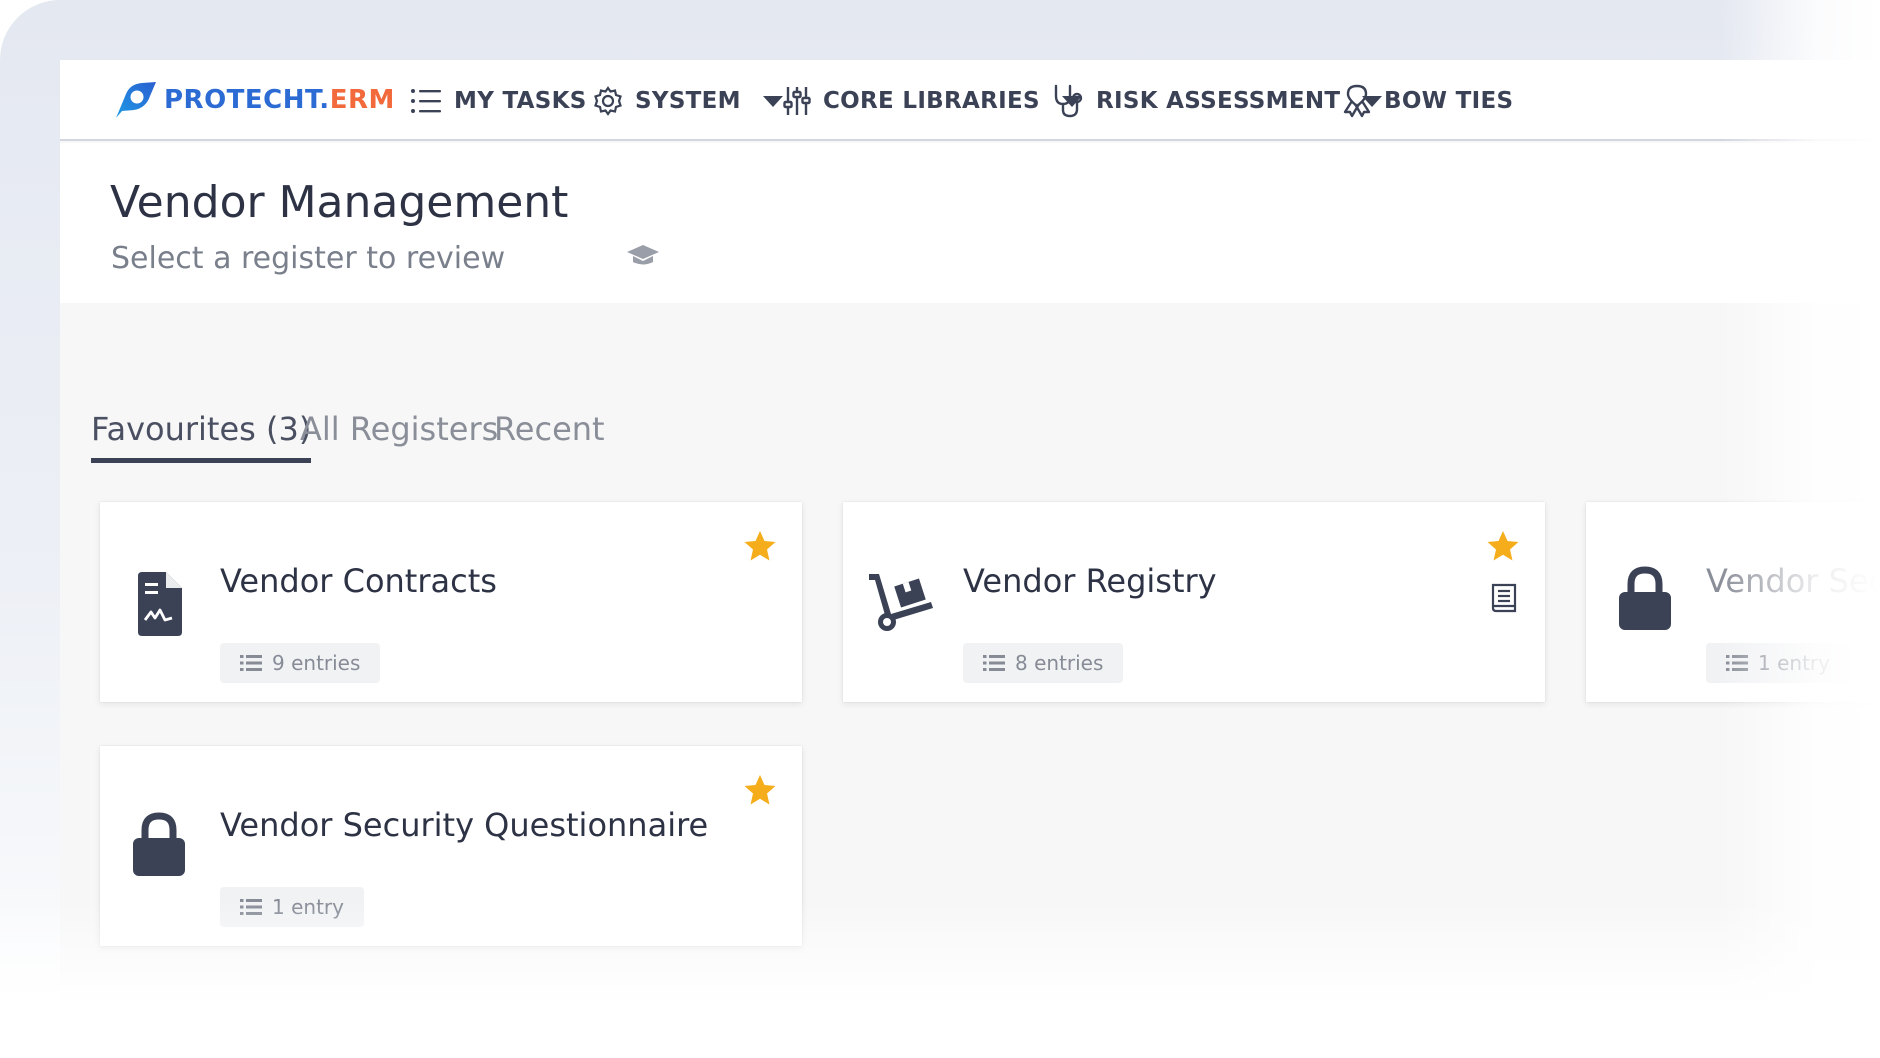 The height and width of the screenshot is (1058, 1880). What do you see at coordinates (201, 429) in the screenshot?
I see `tab-favourites-label: Favourites (3)` at bounding box center [201, 429].